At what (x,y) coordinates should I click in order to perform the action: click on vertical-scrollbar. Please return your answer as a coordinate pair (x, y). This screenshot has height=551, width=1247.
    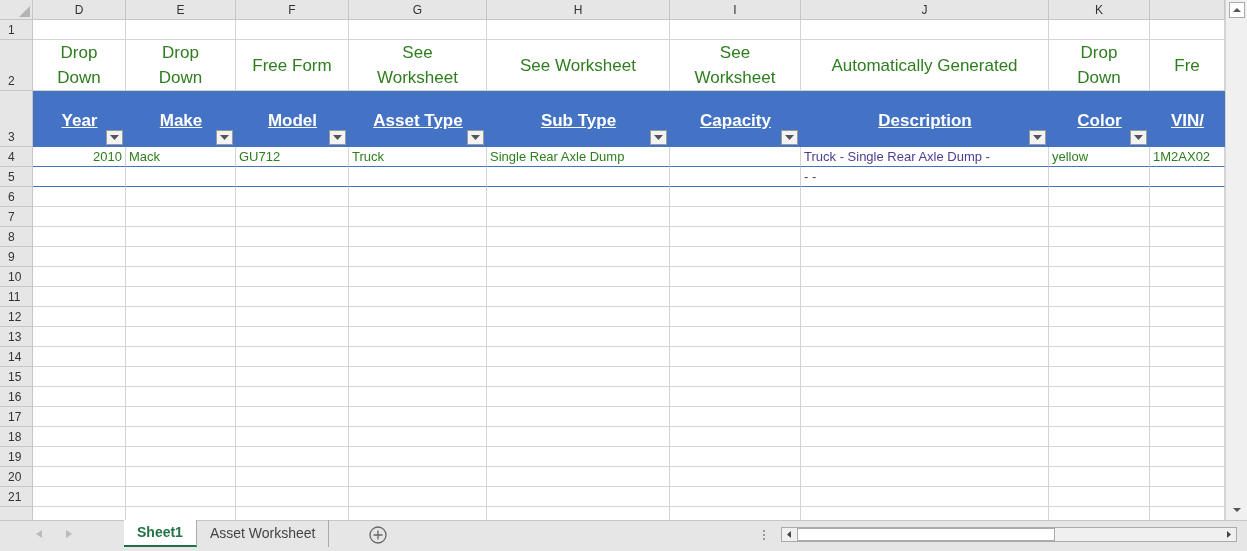
    Looking at the image, I should click on (1236, 260).